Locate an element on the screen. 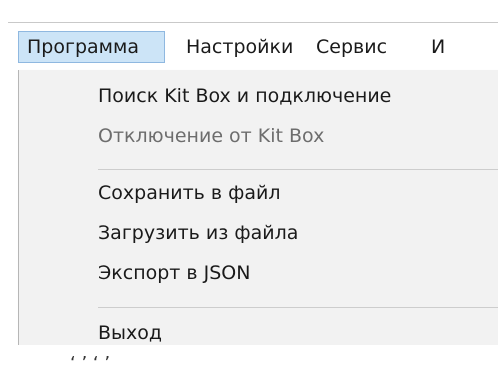 The height and width of the screenshot is (365, 498). window-title-strip: ‘ ’ ‘ ‘ ’ ‘ is located at coordinates (249, 11).